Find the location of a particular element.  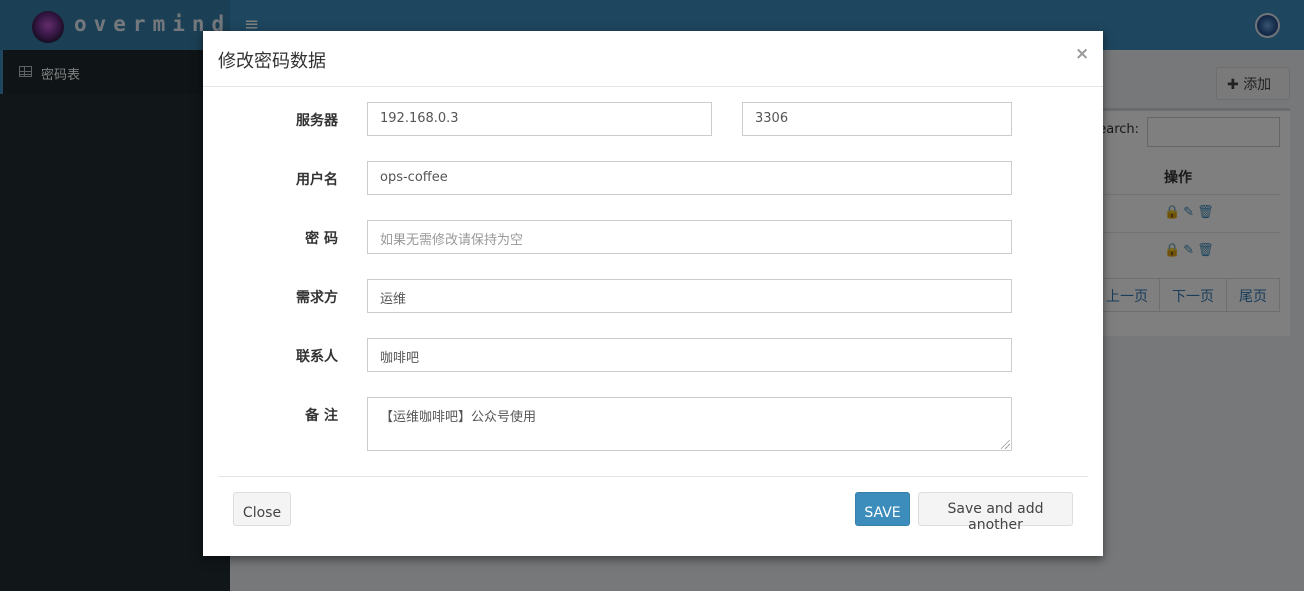

save-button: SAVE is located at coordinates (882, 509).